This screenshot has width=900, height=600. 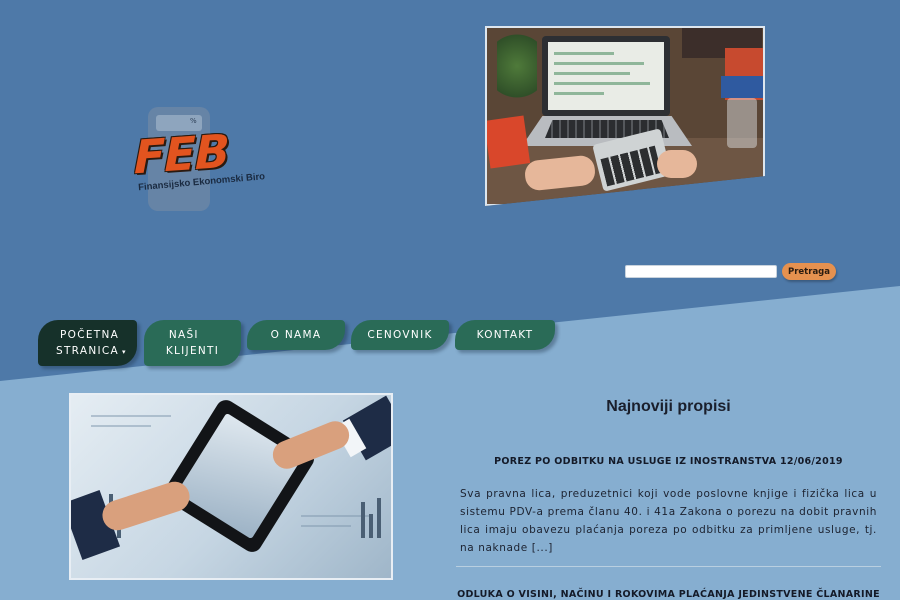 I want to click on plant, so click(x=517, y=74).